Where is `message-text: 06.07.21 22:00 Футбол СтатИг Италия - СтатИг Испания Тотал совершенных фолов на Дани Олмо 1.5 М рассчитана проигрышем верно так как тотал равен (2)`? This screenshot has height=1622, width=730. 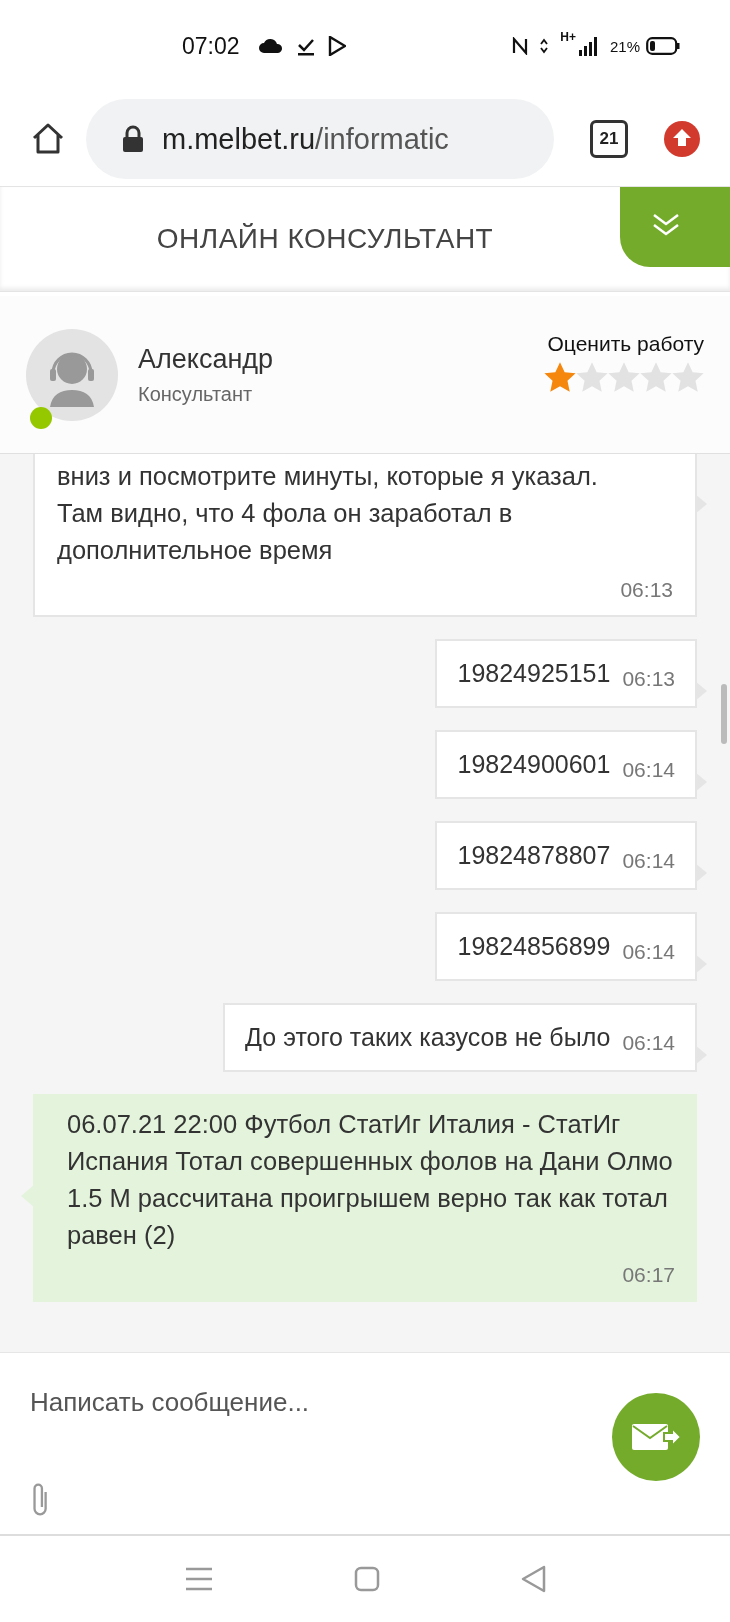
message-text: 06.07.21 22:00 Футбол СтатИг Италия - СтатИг Испания Тотал совершенных фолов на Дани Олмо 1.5 М рассчитана проигрышем верно так как тотал равен (2) is located at coordinates (370, 1180).